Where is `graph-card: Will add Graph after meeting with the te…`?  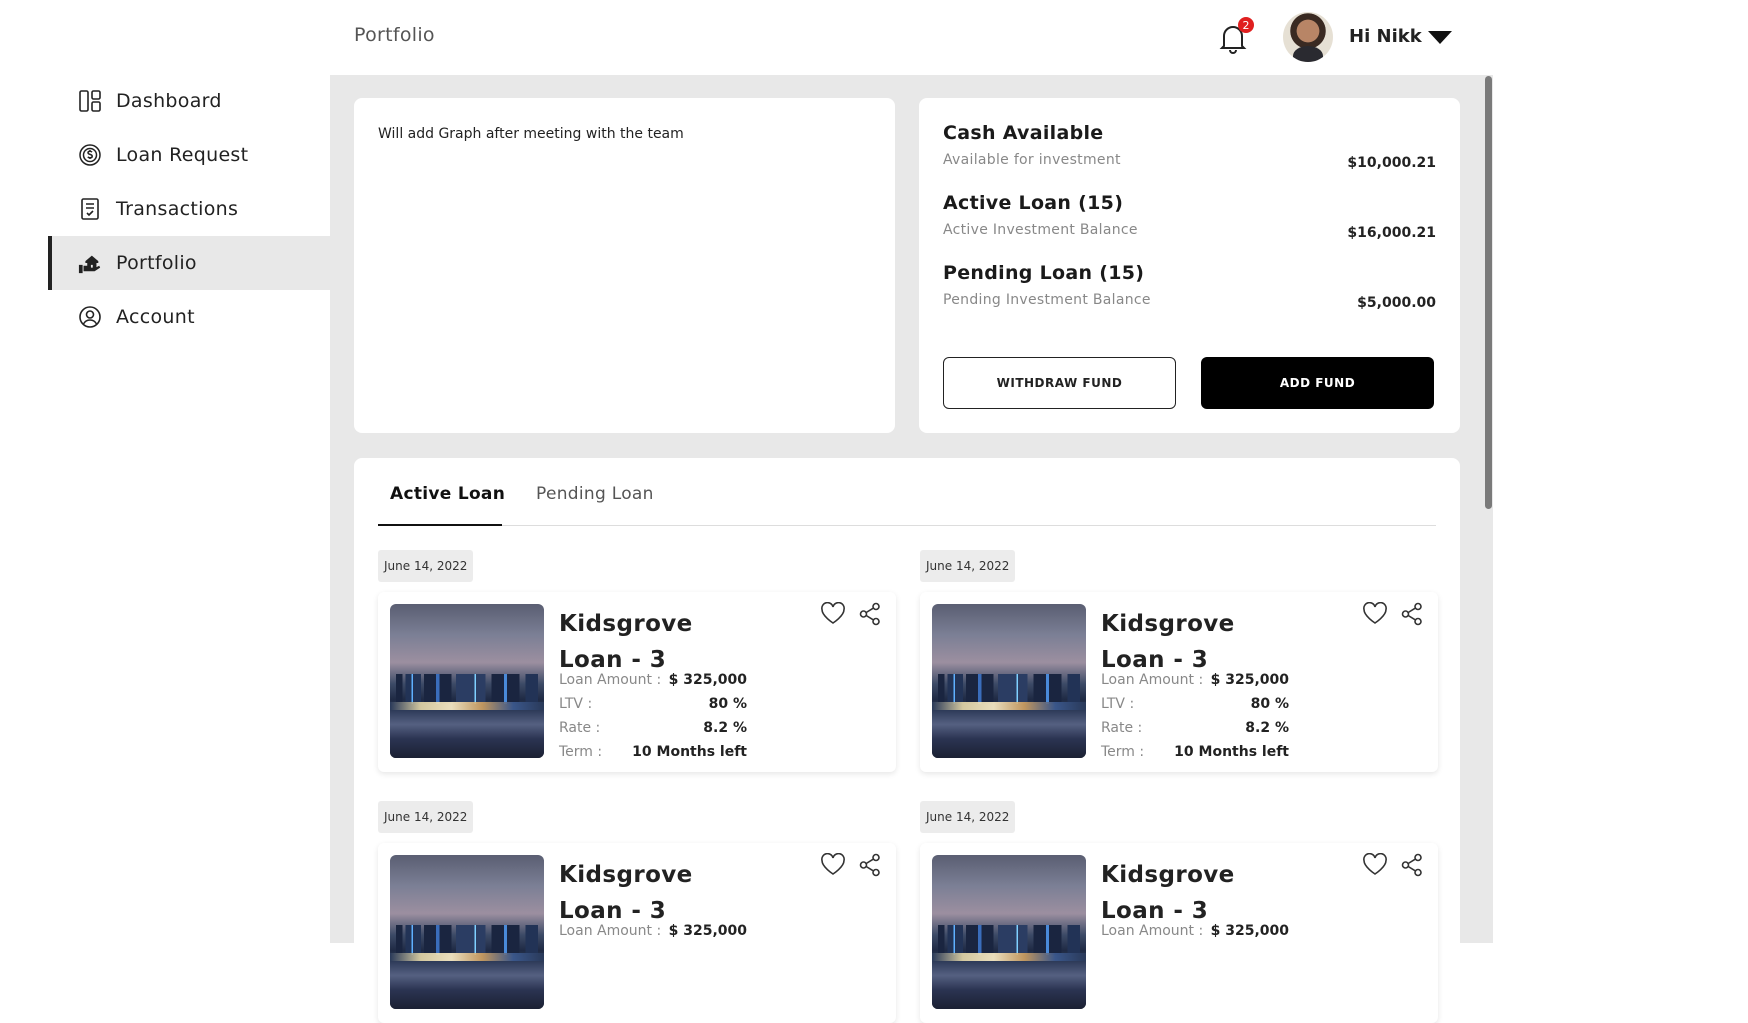 graph-card: Will add Graph after meeting with the te… is located at coordinates (624, 265).